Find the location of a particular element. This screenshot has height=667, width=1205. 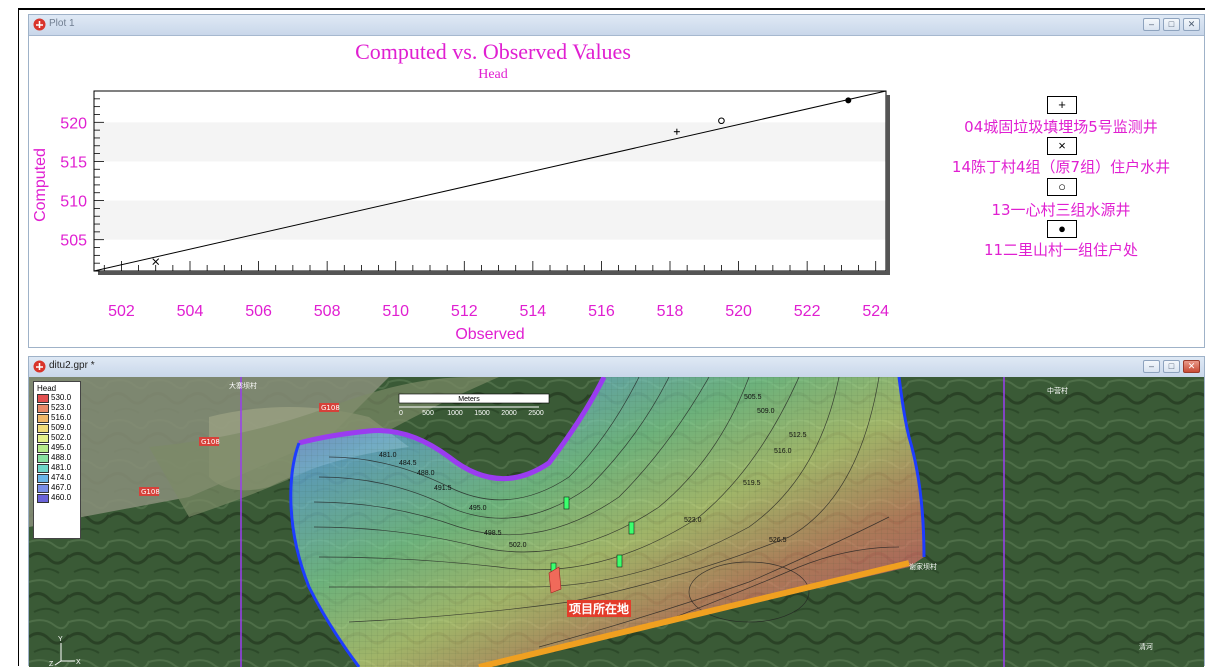

plot-frame-shadow-right is located at coordinates (888, 185).